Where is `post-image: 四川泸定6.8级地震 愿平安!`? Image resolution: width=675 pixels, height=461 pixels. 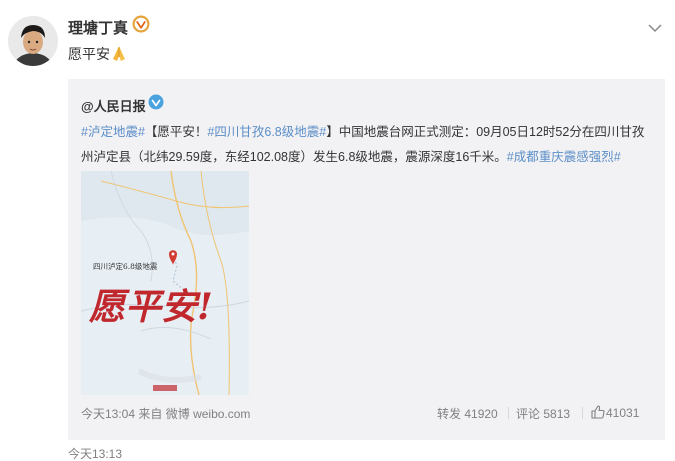 post-image: 四川泸定6.8级地震 愿平安! is located at coordinates (165, 283).